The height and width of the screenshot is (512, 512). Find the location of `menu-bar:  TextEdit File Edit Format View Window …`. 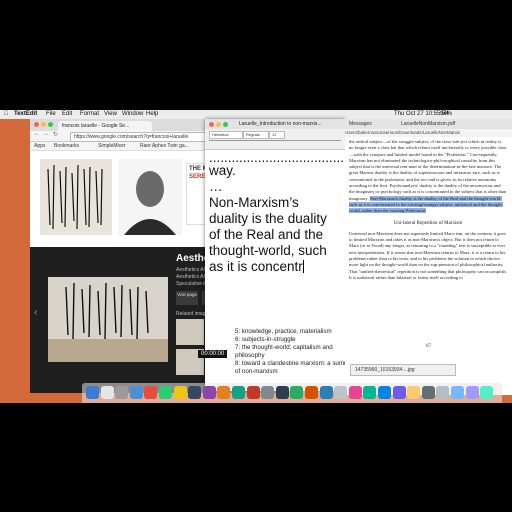

menu-bar:  TextEdit File Edit Format View Window … is located at coordinates (256, 114).